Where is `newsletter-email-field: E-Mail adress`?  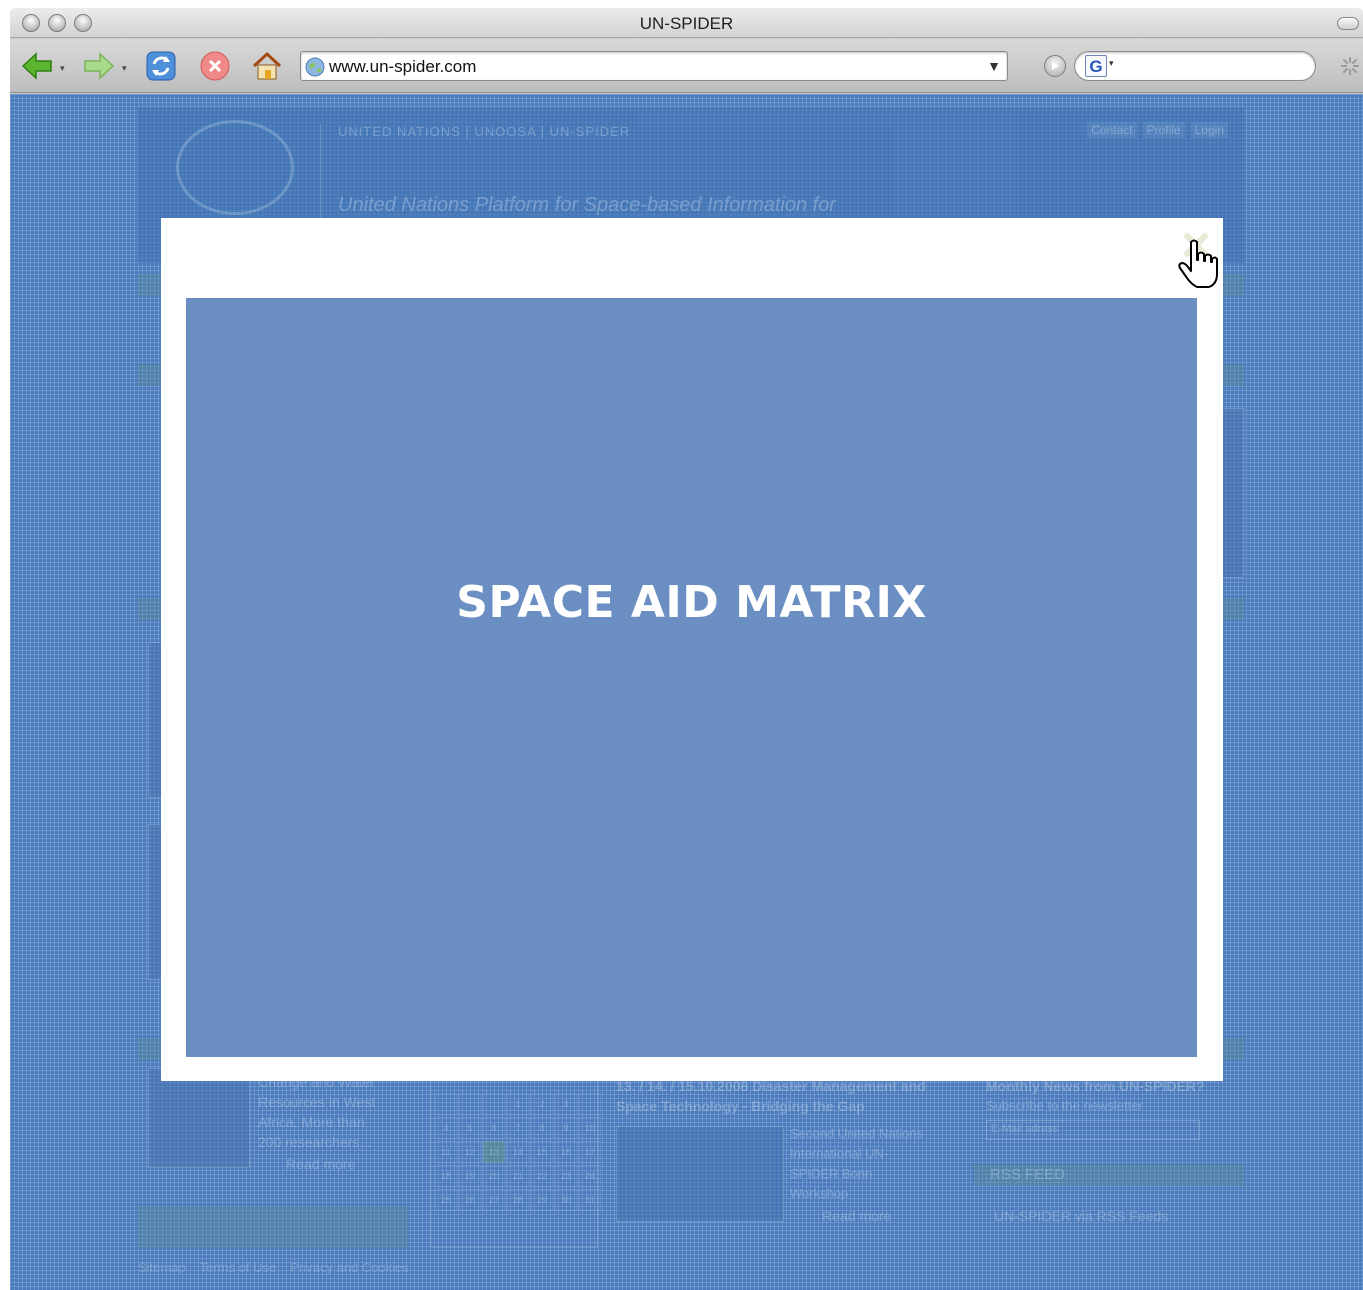
newsletter-email-field: E-Mail adress is located at coordinates (1093, 1130).